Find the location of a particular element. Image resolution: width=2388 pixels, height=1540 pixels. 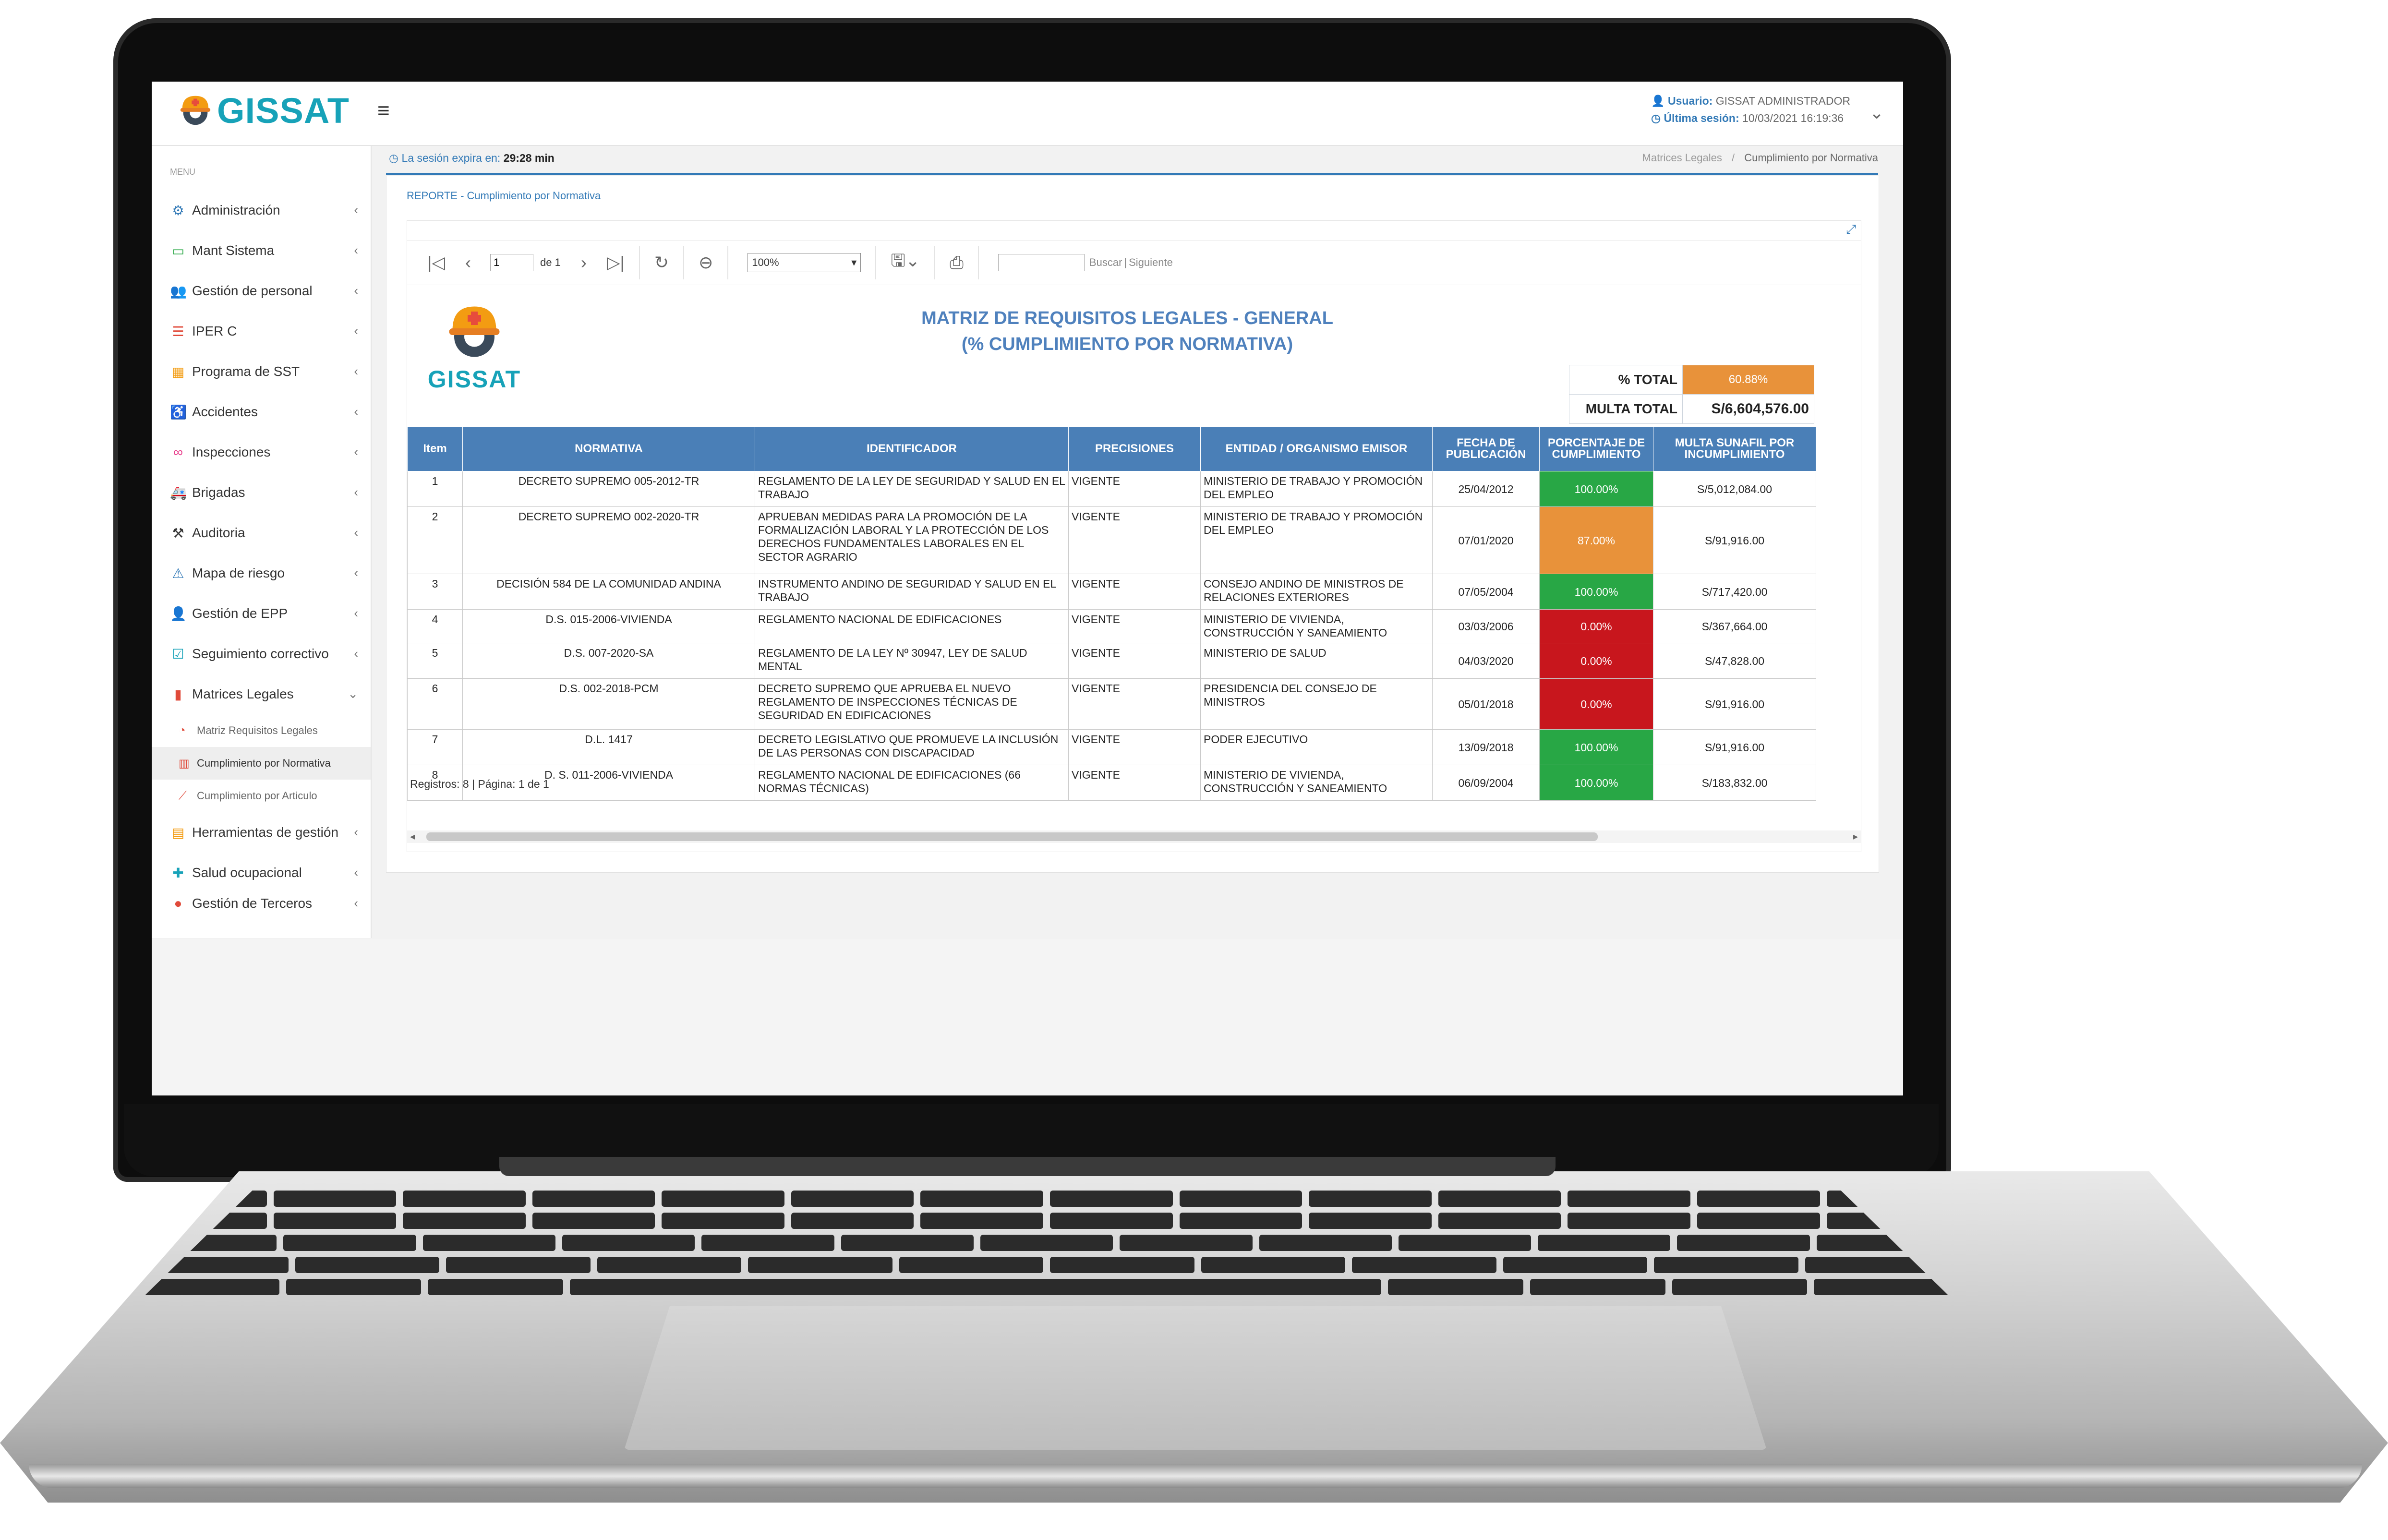

sidebar-subitem-matriz-requisitos: ◔ Matriz Requisitos Legales is located at coordinates (261, 730).